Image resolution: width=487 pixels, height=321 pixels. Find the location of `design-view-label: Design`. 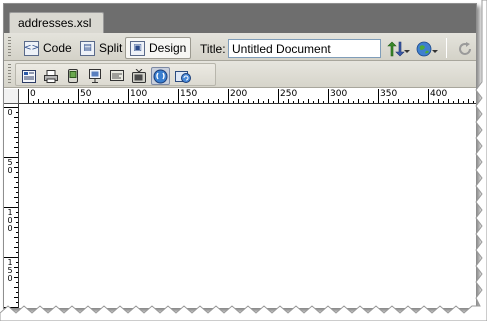

design-view-label: Design is located at coordinates (168, 48).